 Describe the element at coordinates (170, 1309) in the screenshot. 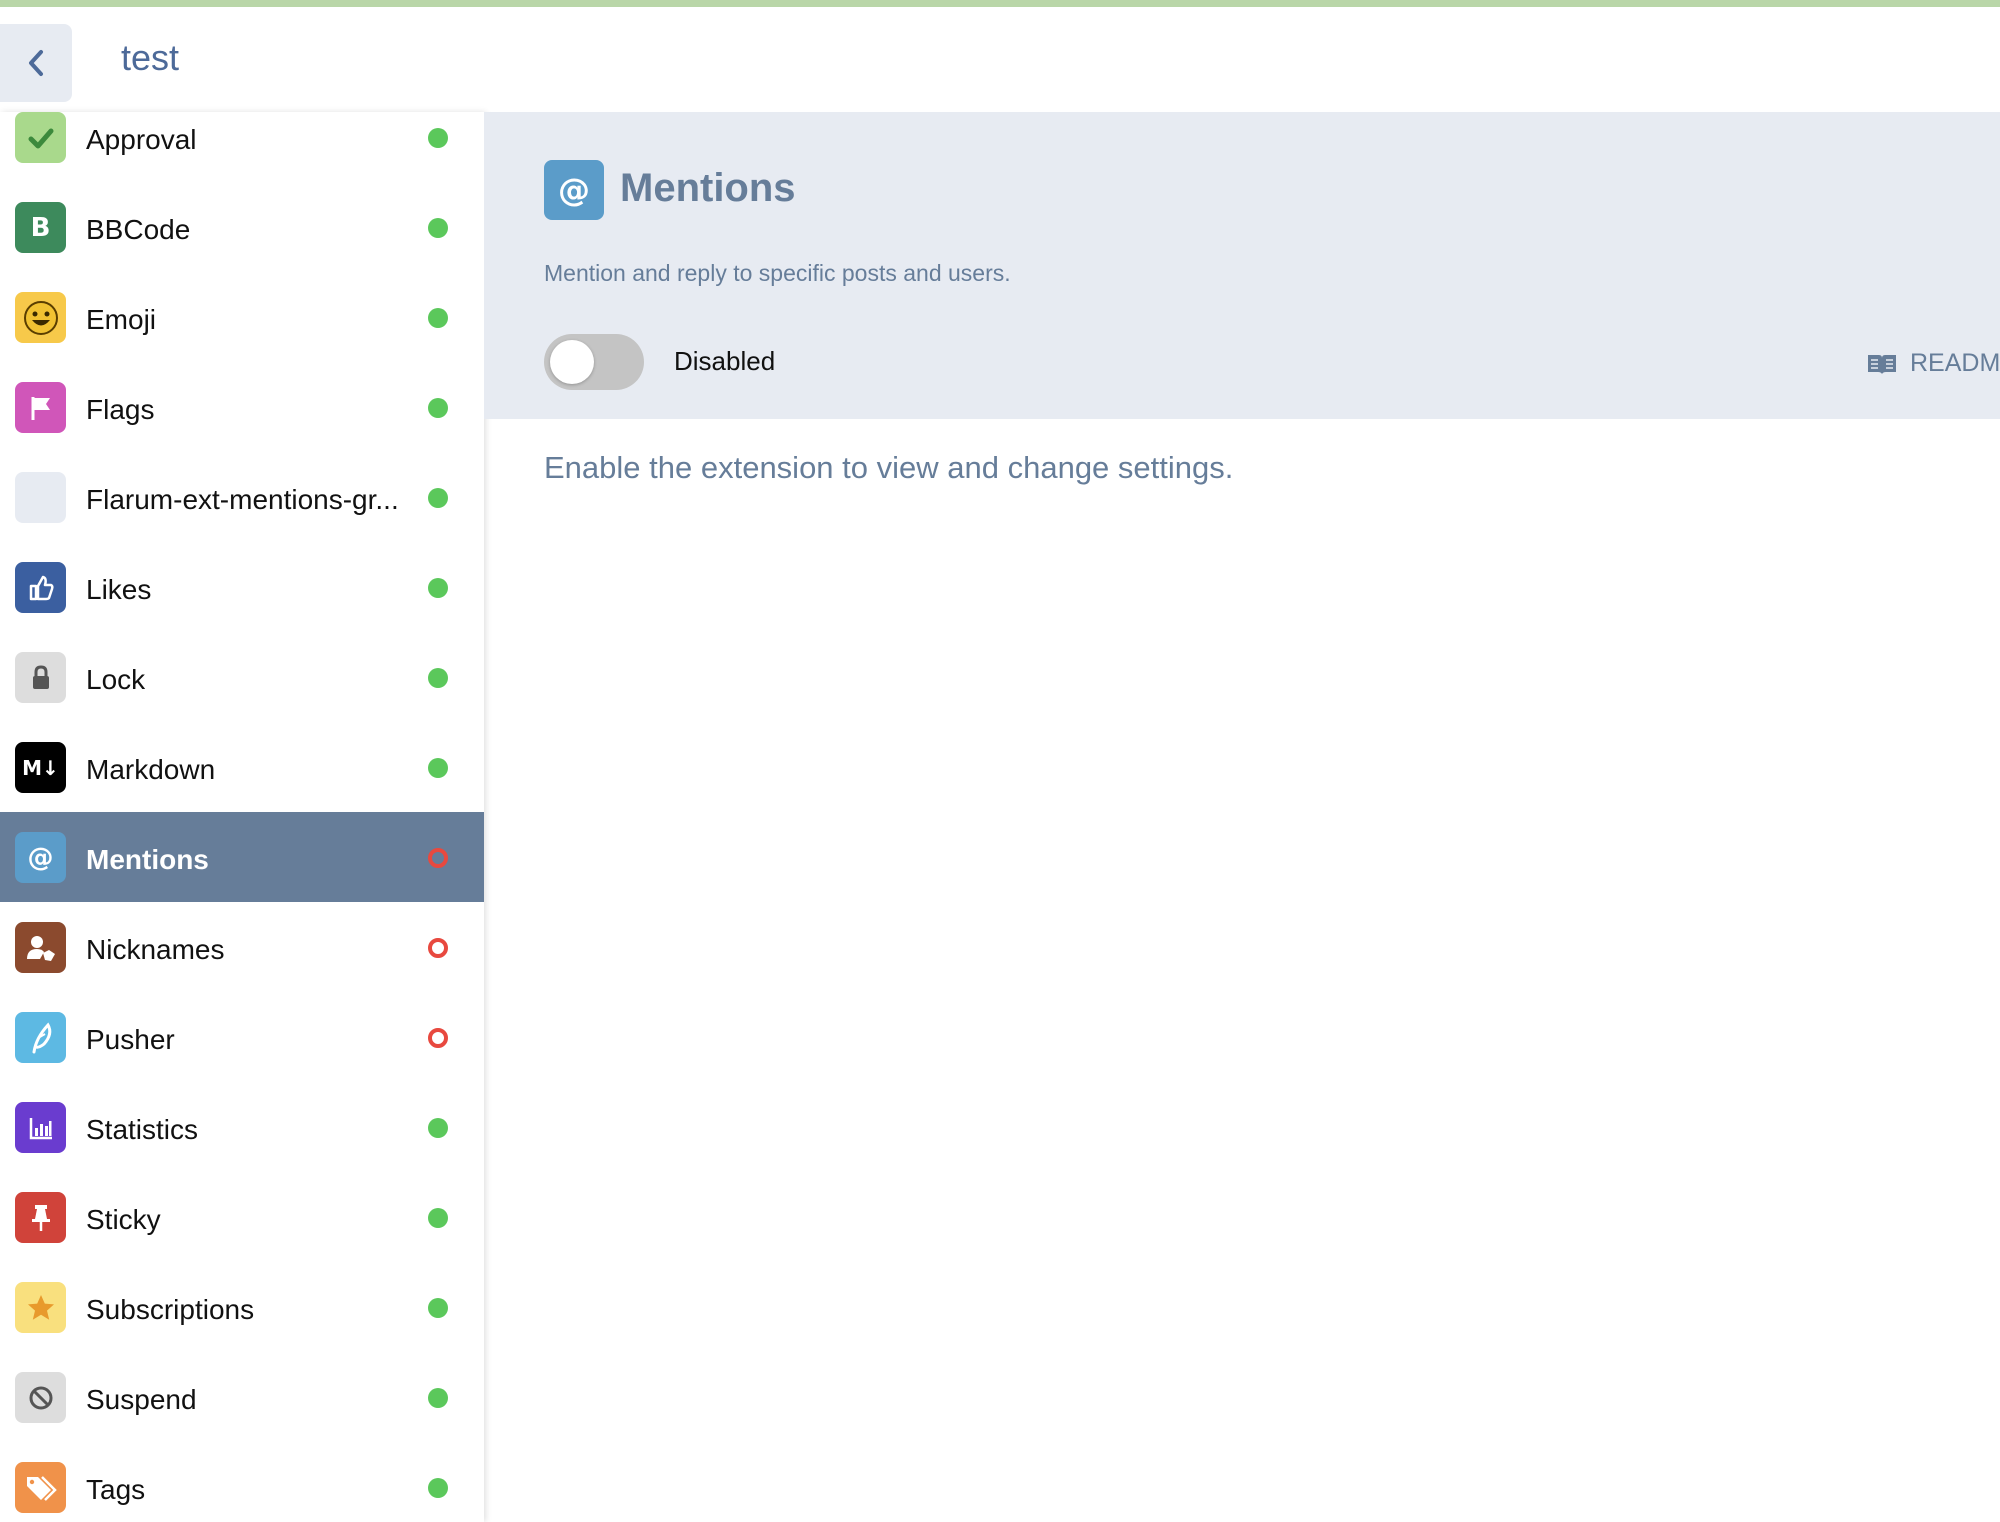

I see `sidebar-item-label: Subscriptions` at that location.